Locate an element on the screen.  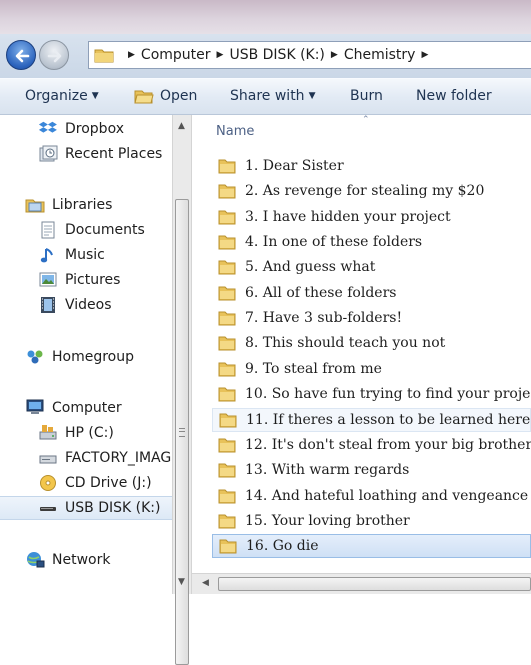
cd-drive-icon is located at coordinates (48, 483).